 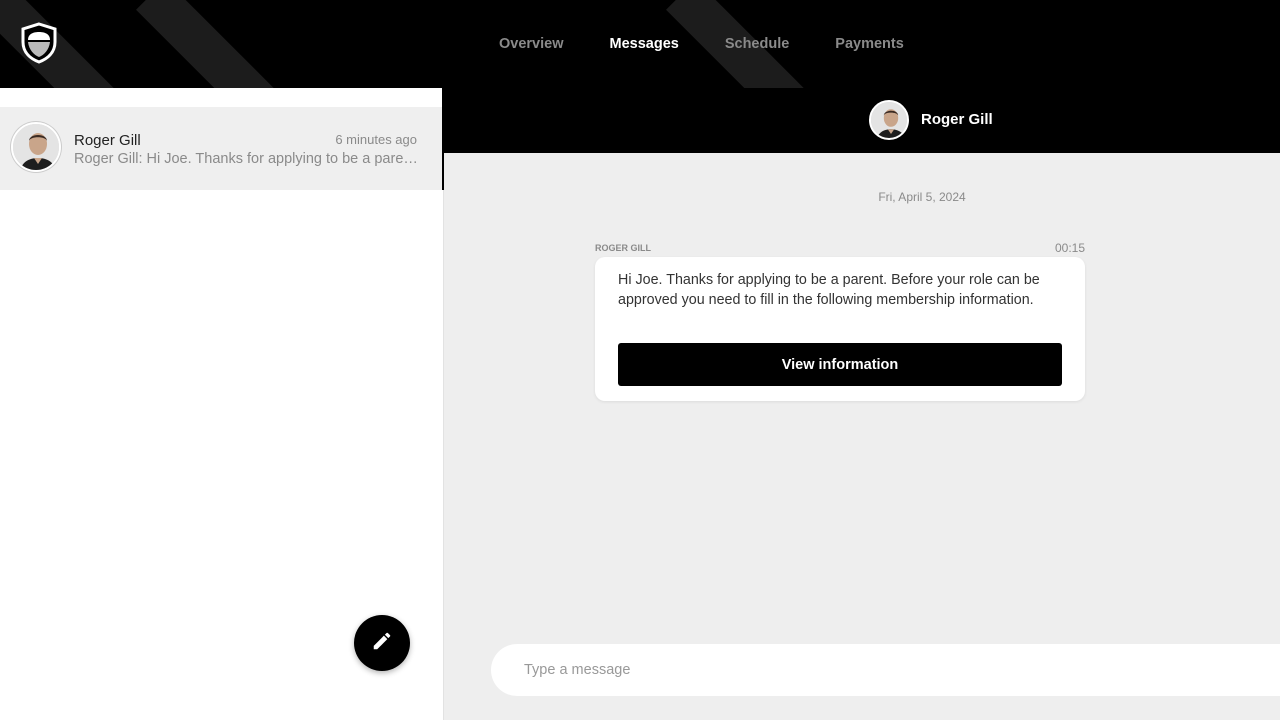 What do you see at coordinates (957, 119) in the screenshot?
I see `chat-header-name: Roger Gill` at bounding box center [957, 119].